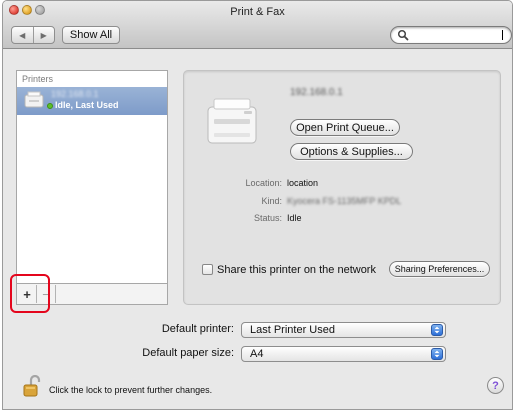  I want to click on chevron-left-icon: ◀, so click(22, 35).